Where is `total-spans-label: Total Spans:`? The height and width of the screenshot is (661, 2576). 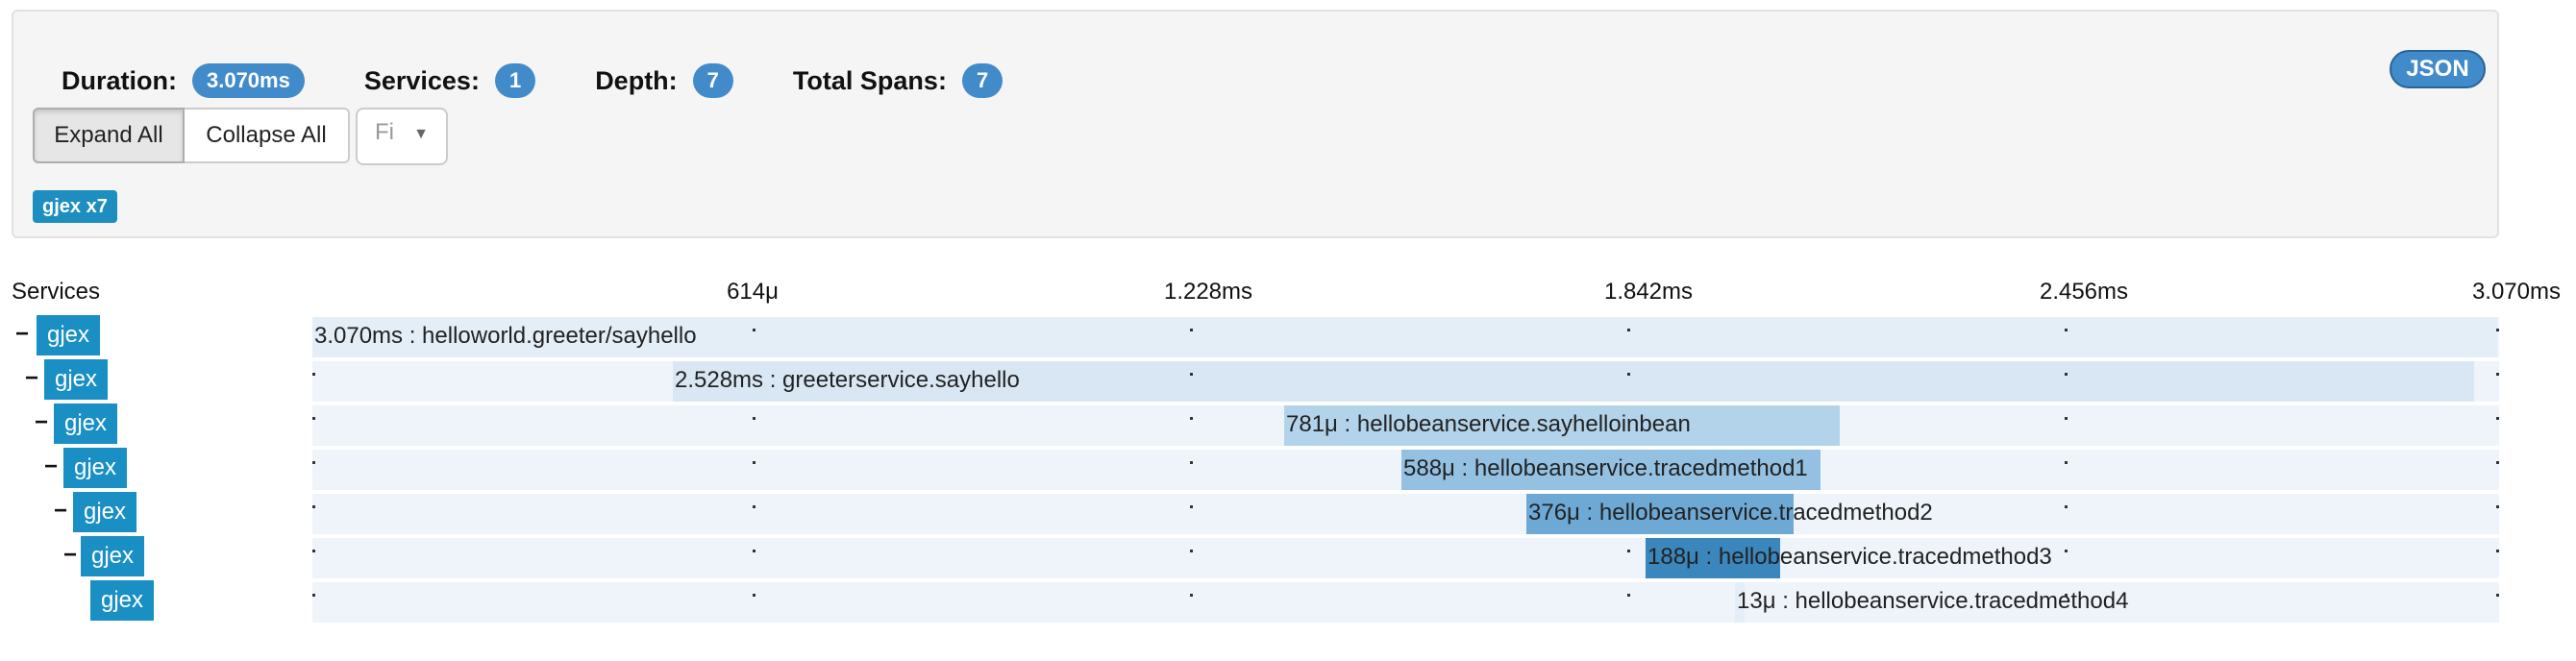
total-spans-label: Total Spans: is located at coordinates (870, 80).